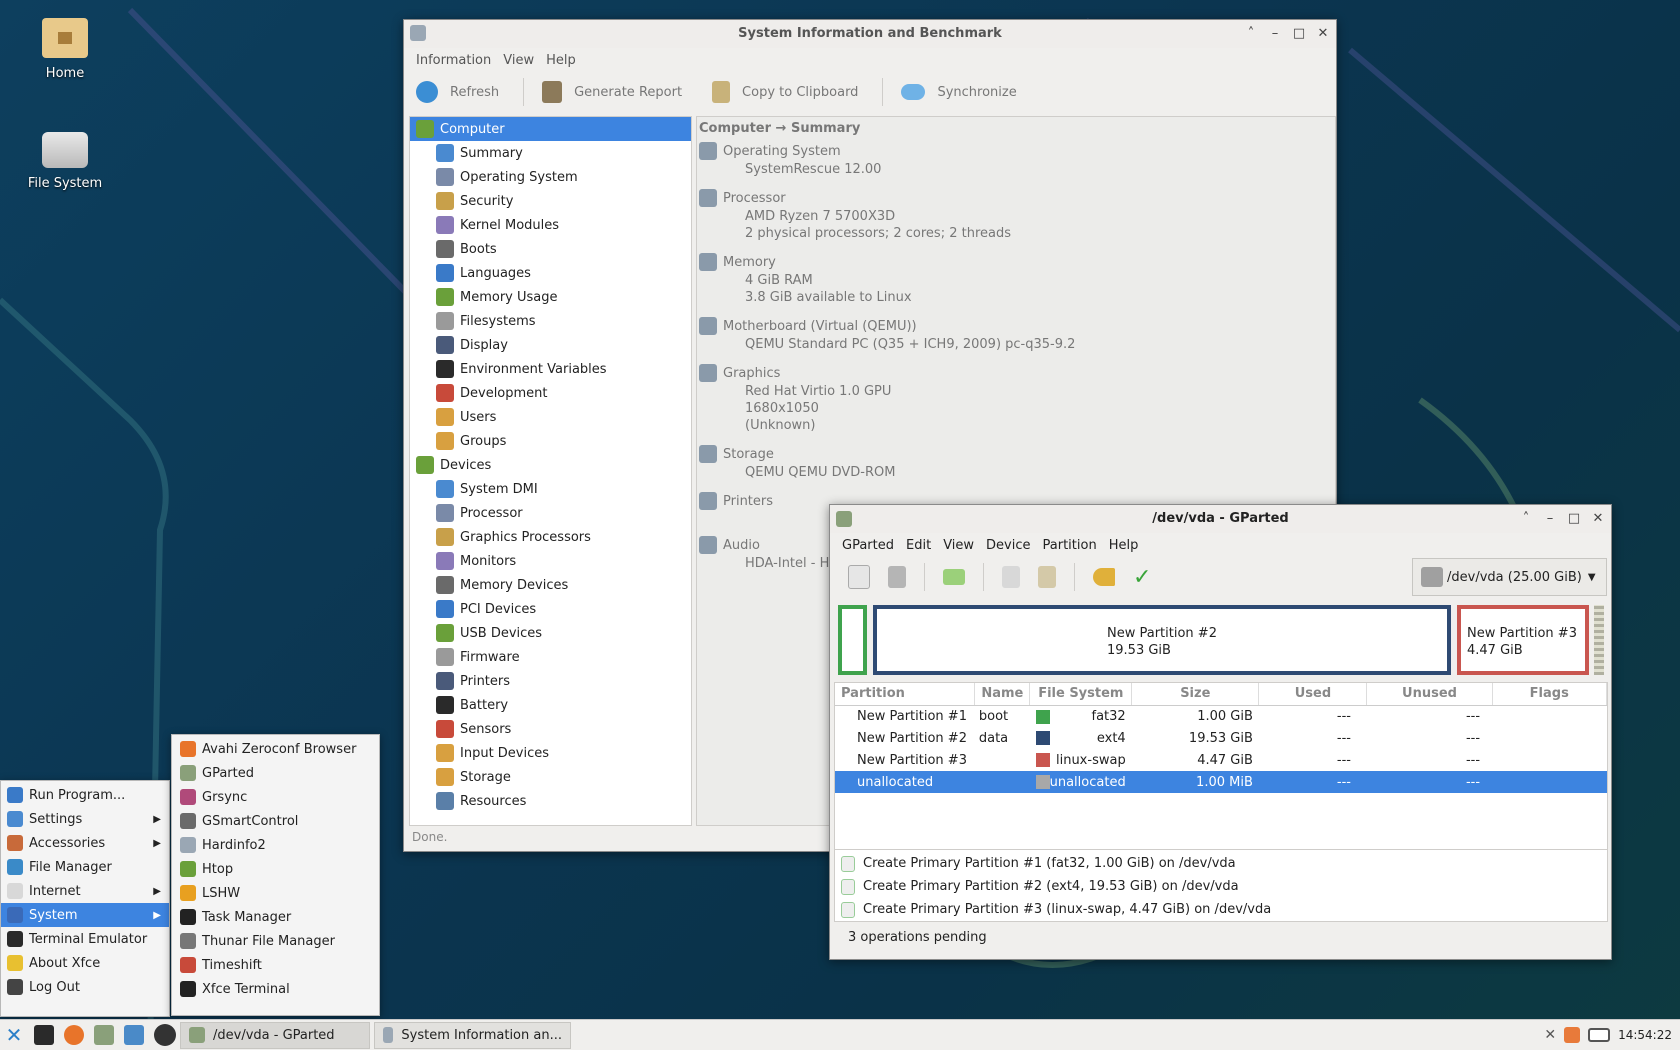 The width and height of the screenshot is (1680, 1050). What do you see at coordinates (550, 153) in the screenshot?
I see `tree-item: Summary` at bounding box center [550, 153].